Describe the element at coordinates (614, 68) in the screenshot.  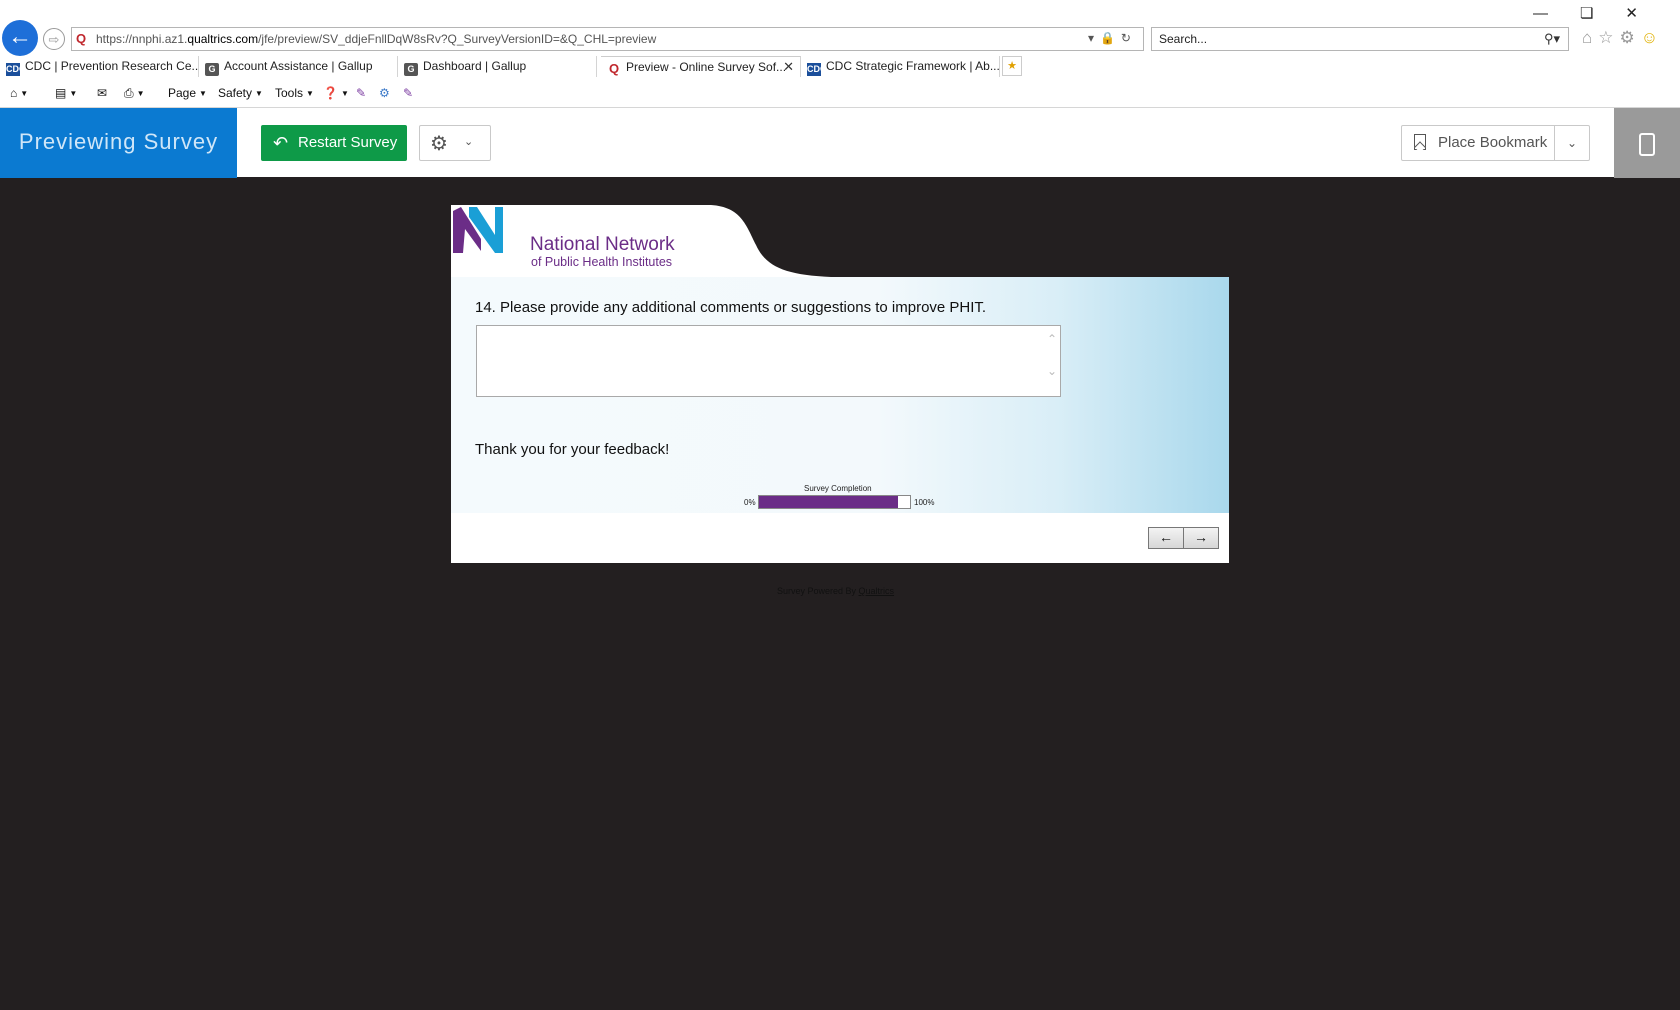
I see `qualtrics-icon: Q` at that location.